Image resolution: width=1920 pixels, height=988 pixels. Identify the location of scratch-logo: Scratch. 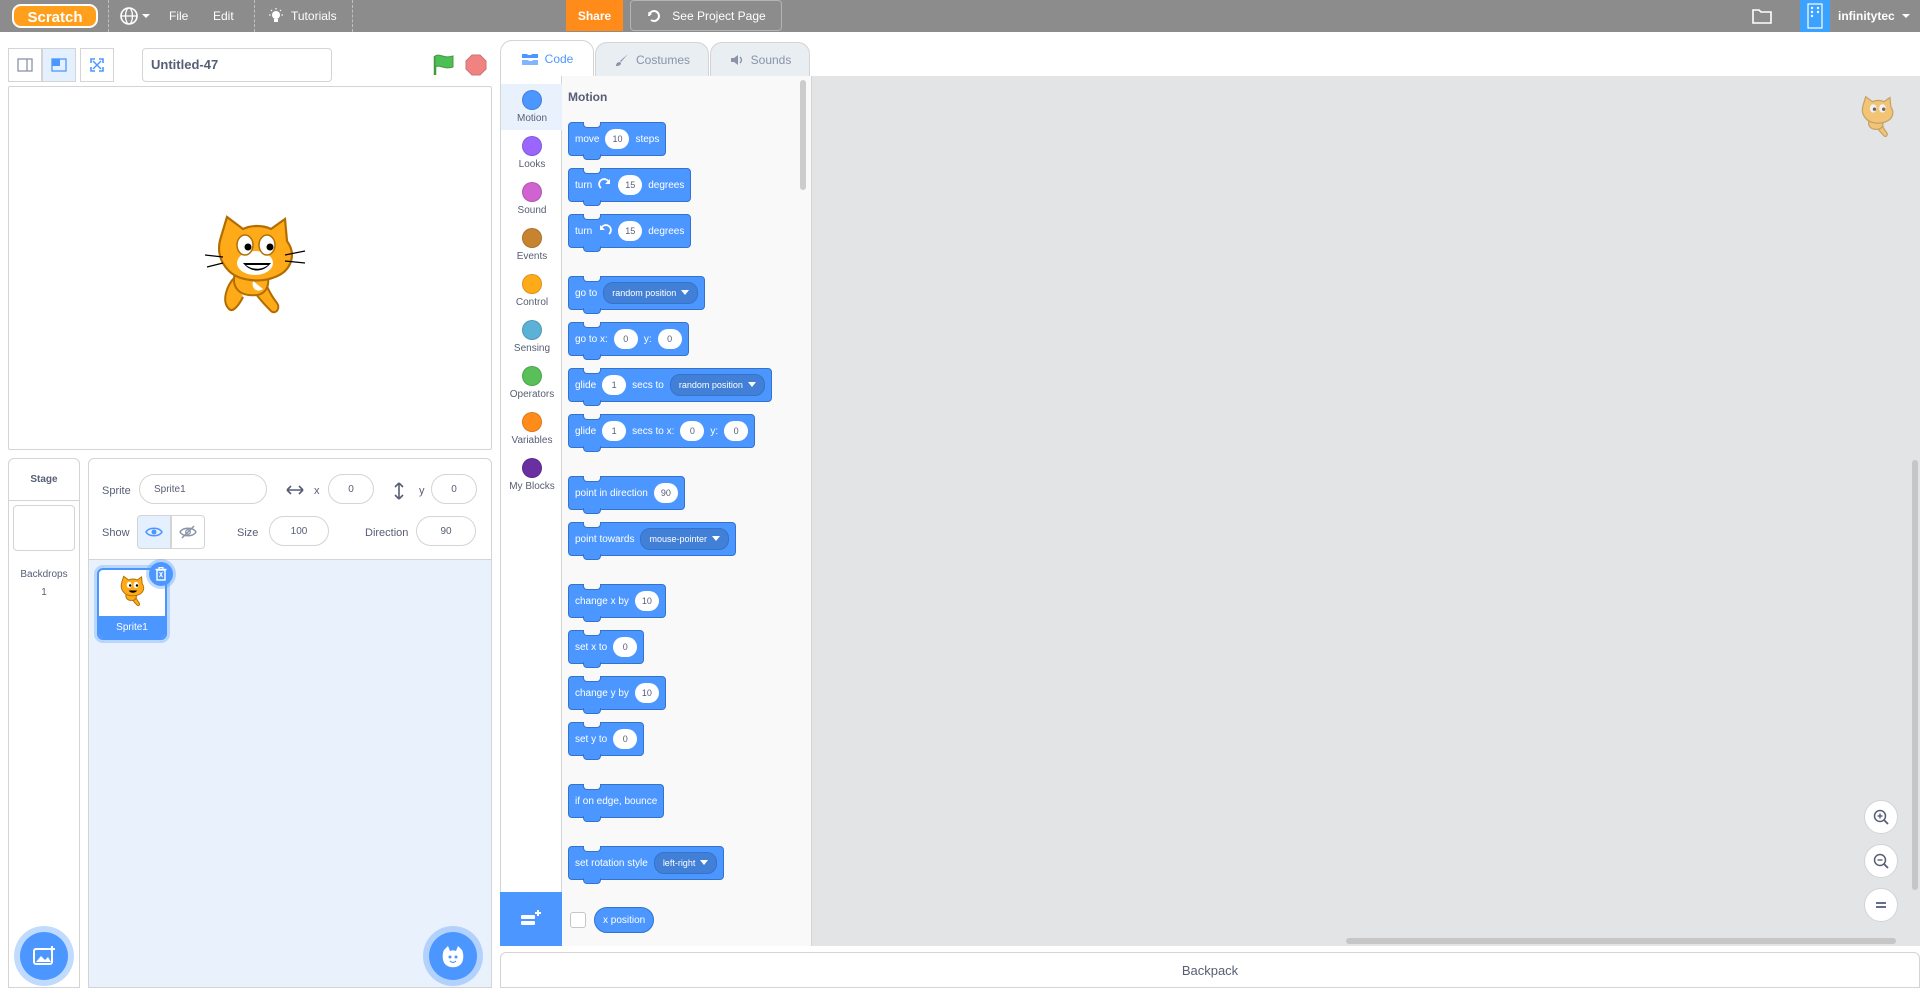
(55, 16).